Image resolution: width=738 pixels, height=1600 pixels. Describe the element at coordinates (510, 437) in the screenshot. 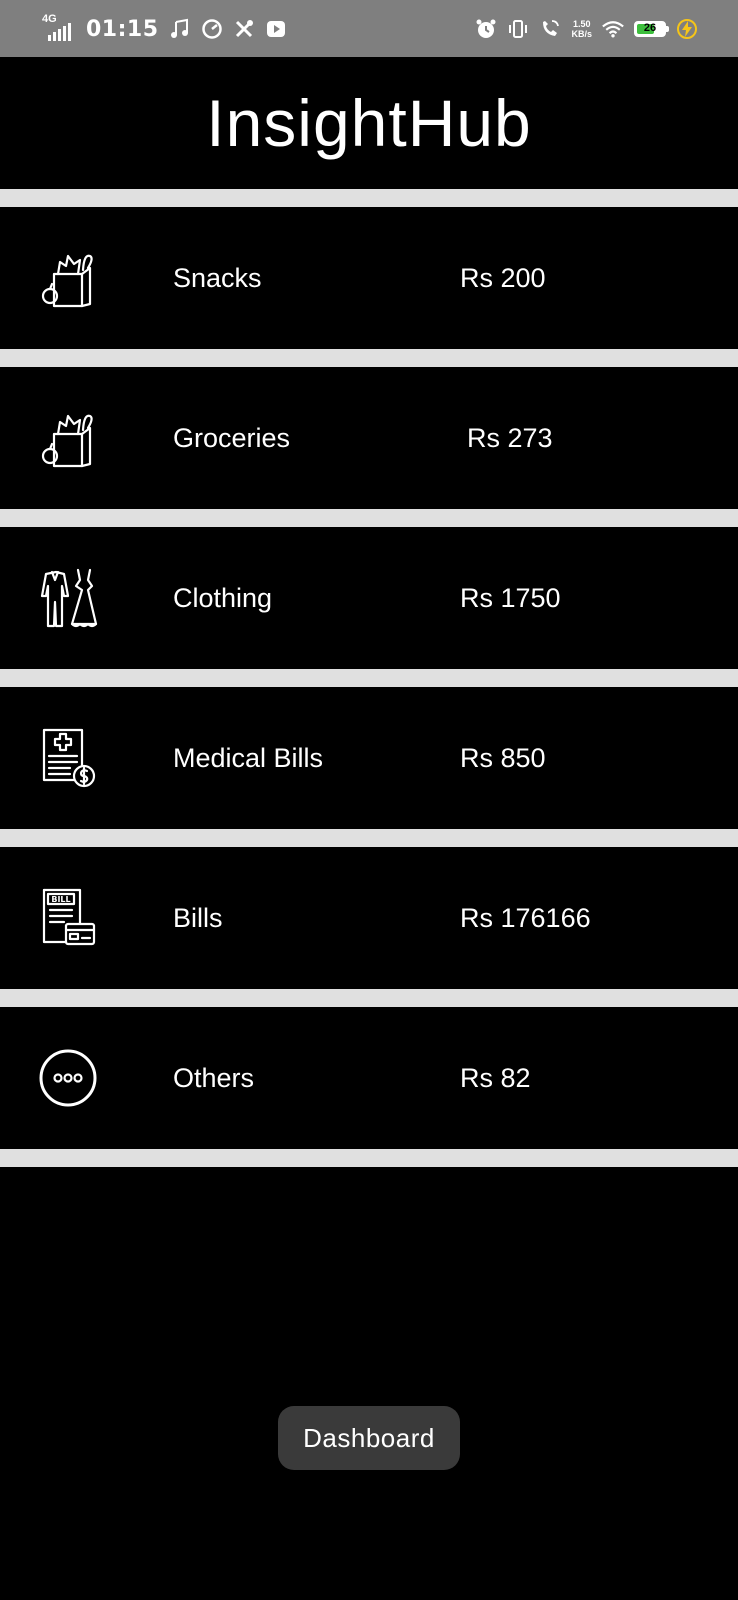

I see `category-amount: Rs 273` at that location.